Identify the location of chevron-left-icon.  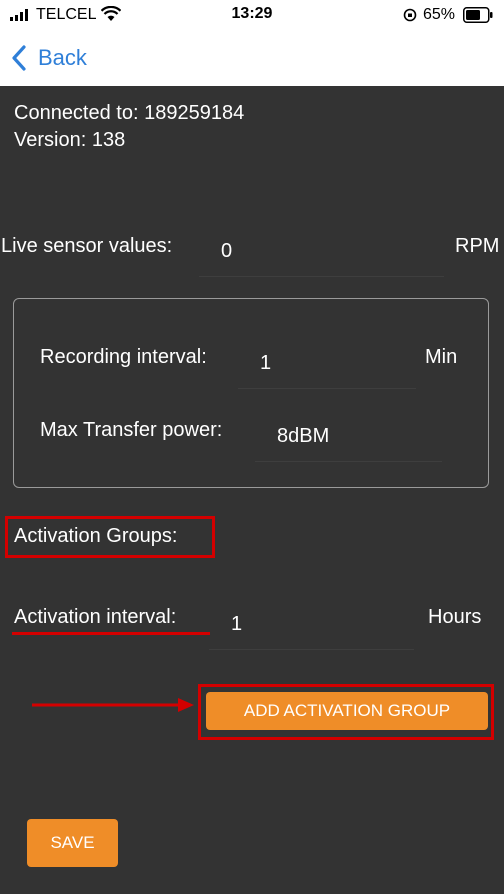
(19, 58).